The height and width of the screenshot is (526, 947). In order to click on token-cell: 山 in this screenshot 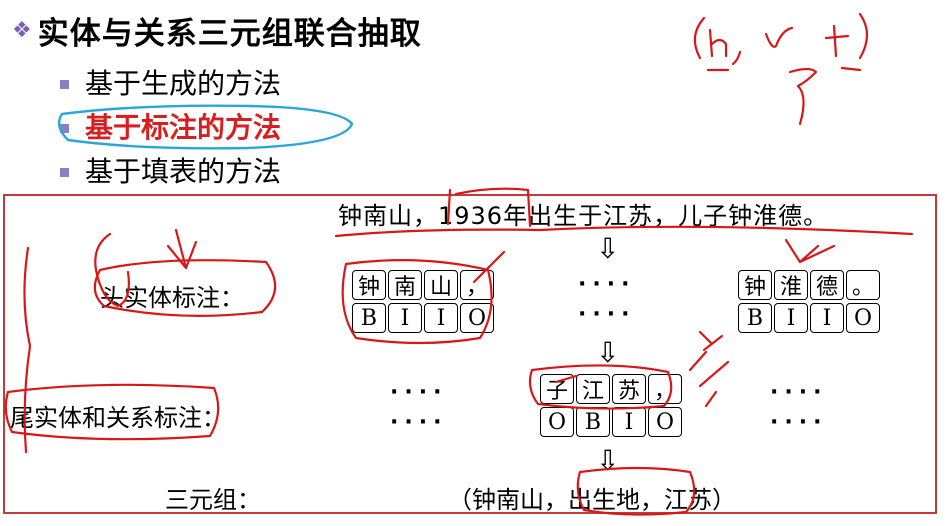, I will do `click(441, 285)`.